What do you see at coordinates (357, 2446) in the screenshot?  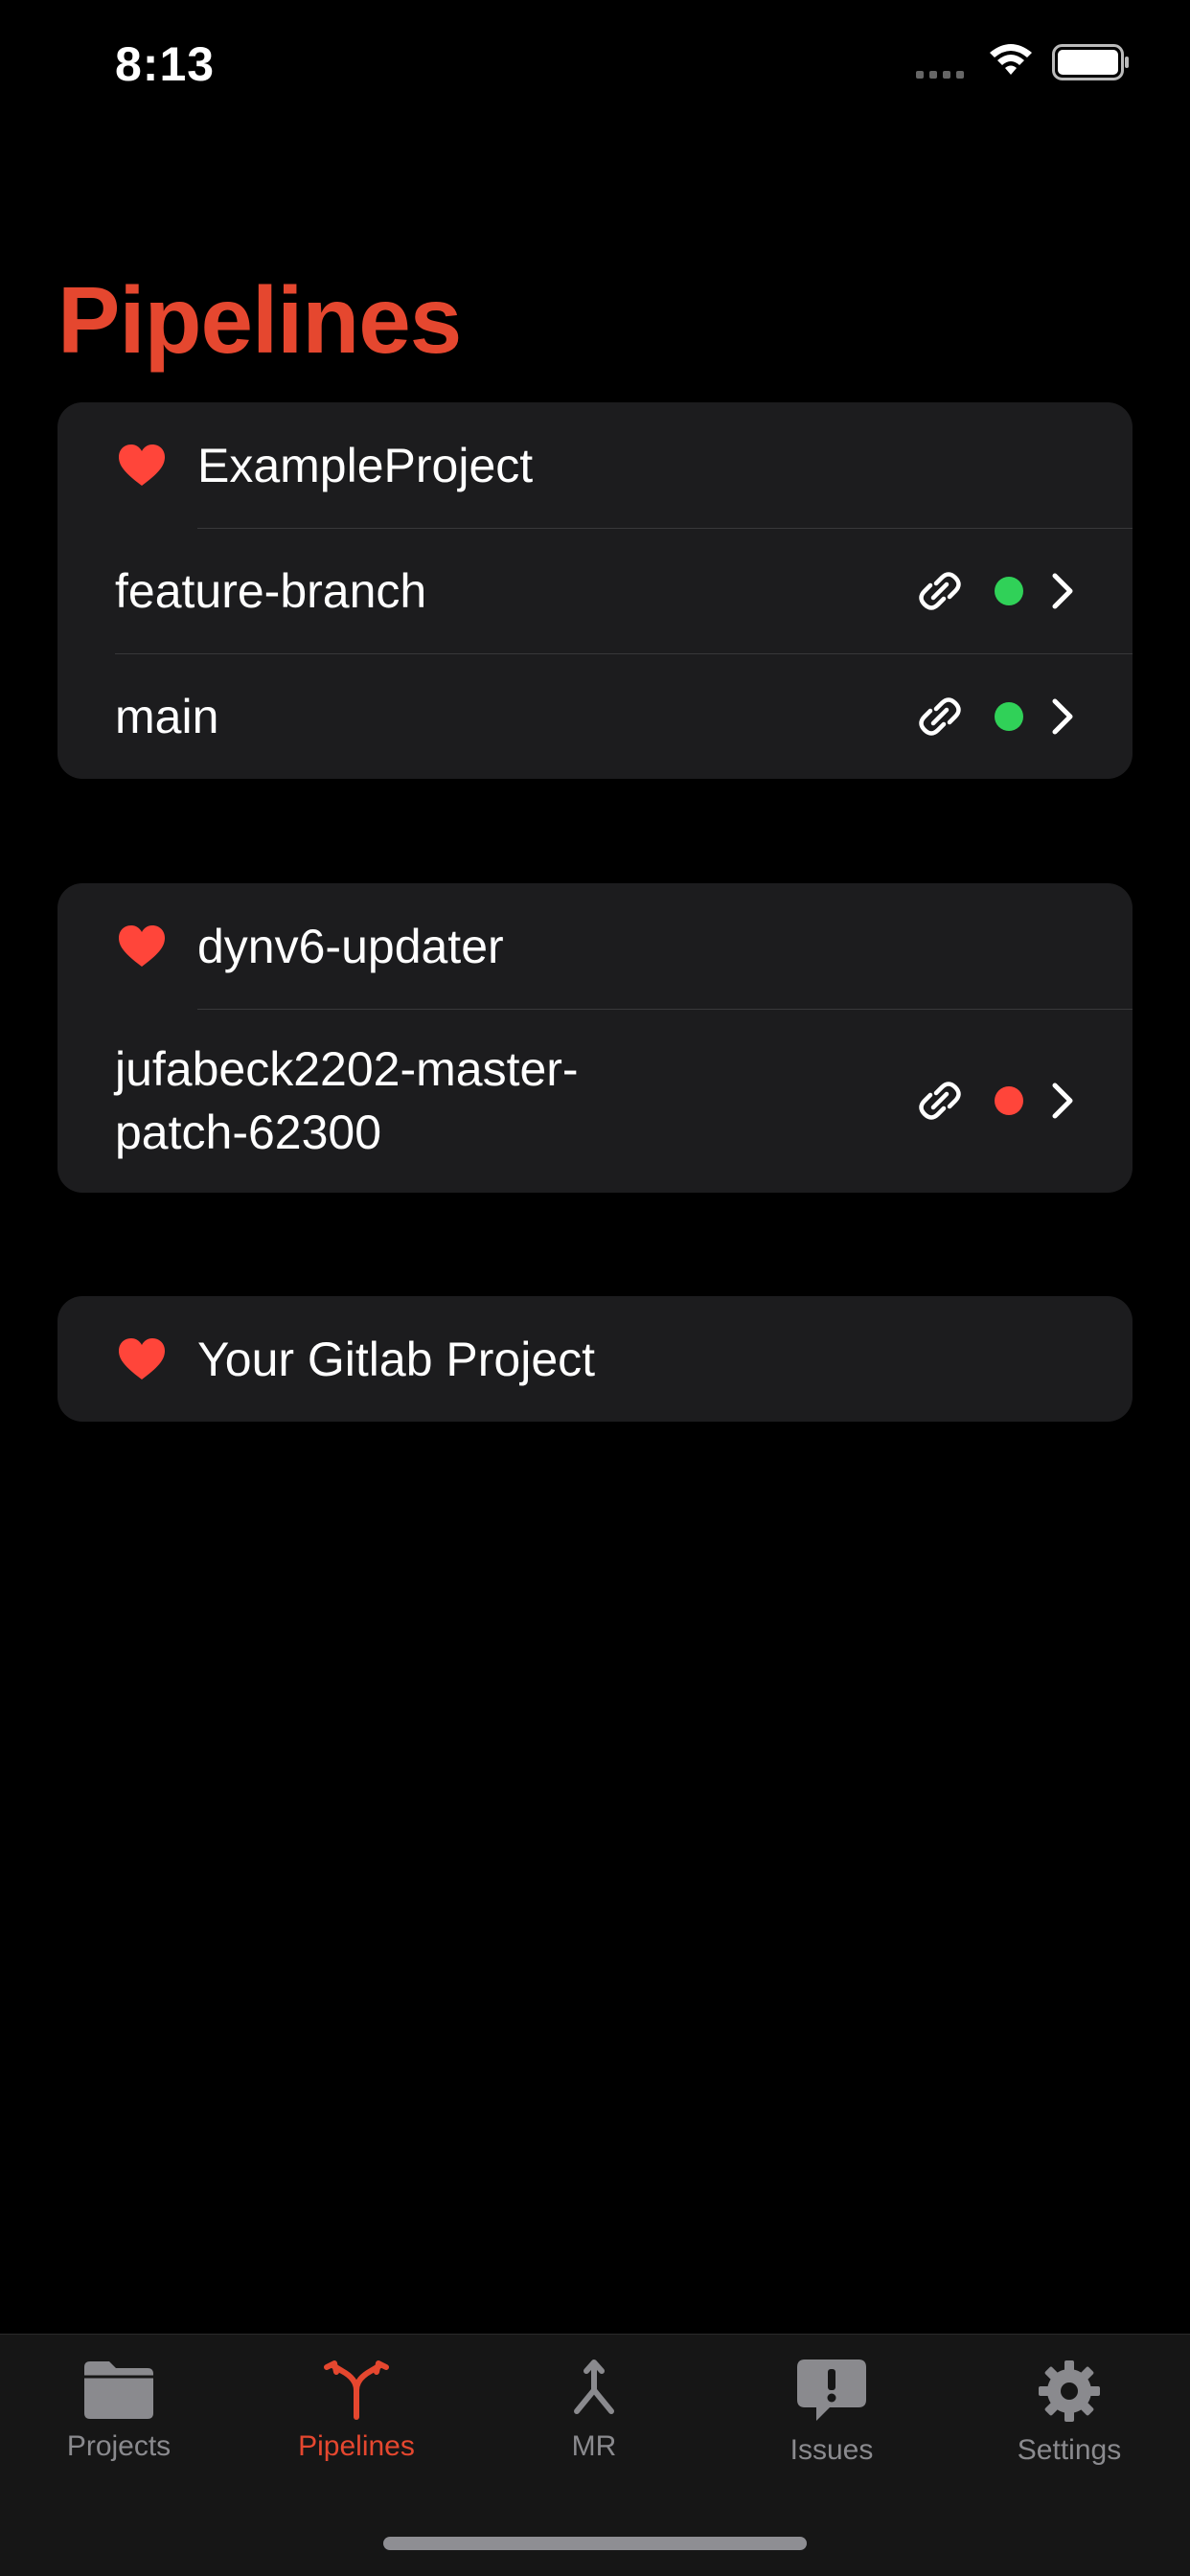 I see `tab-label: Pipelines` at bounding box center [357, 2446].